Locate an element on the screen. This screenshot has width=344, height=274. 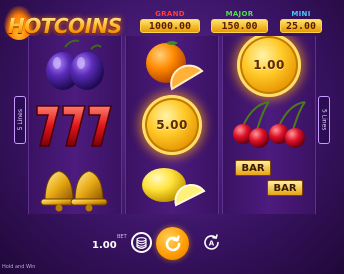
jackpot-mini: MINI 25.00 is located at coordinates (301, 21).